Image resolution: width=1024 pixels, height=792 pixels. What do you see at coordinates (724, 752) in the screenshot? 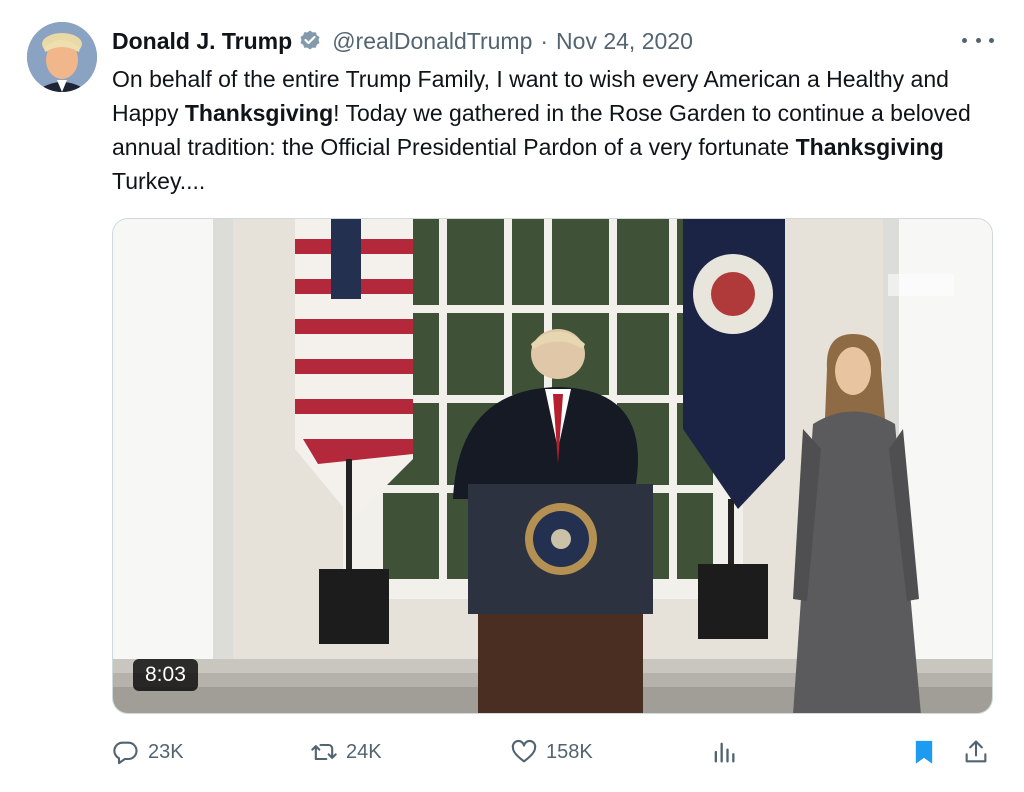
I see `bar-chart-icon` at bounding box center [724, 752].